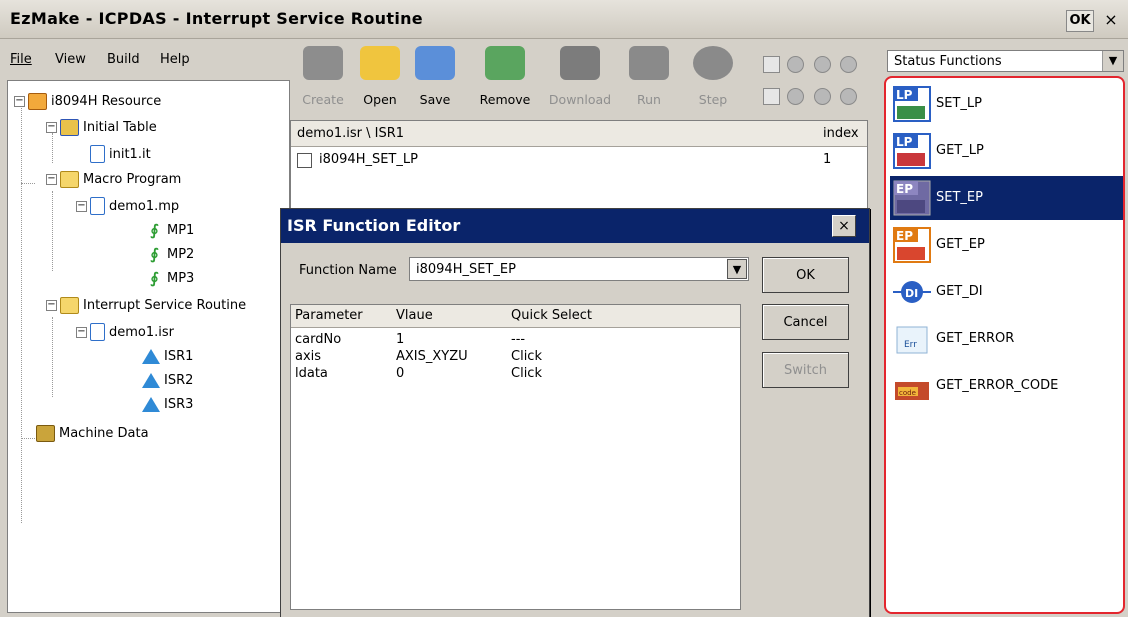  Describe the element at coordinates (170, 254) in the screenshot. I see `tree-node-mp2: ∮ MP2` at that location.